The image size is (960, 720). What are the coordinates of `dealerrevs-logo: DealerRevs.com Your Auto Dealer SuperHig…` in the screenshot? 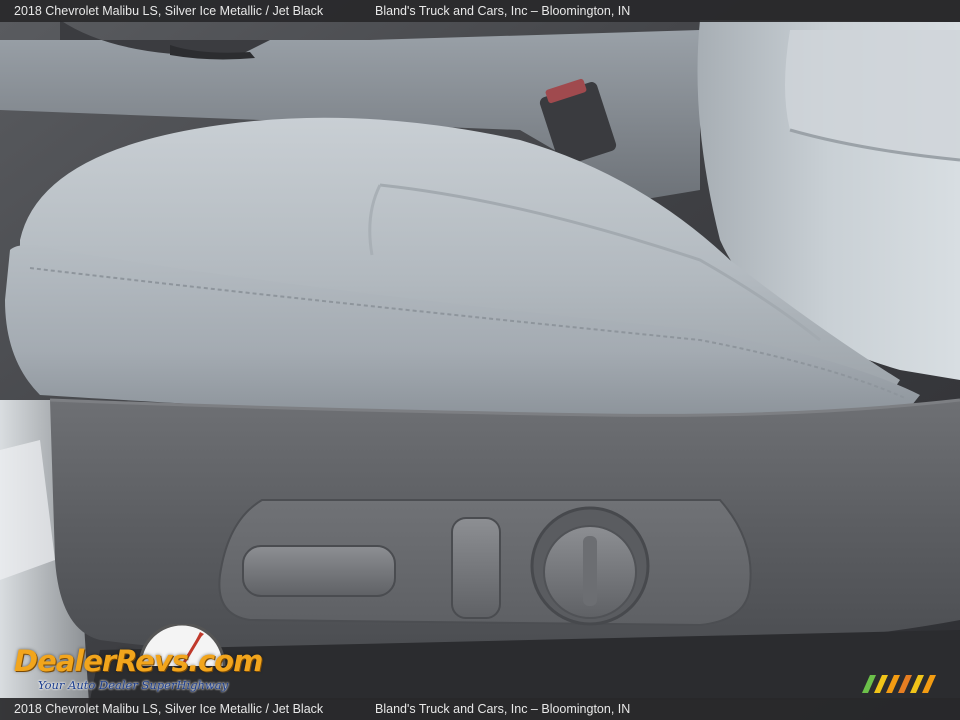 It's located at (142, 658).